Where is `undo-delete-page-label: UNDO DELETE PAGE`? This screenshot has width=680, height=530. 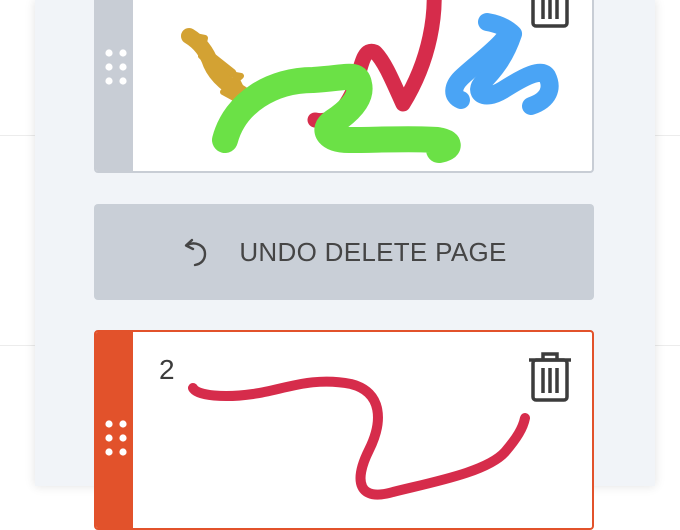 undo-delete-page-label: UNDO DELETE PAGE is located at coordinates (373, 251).